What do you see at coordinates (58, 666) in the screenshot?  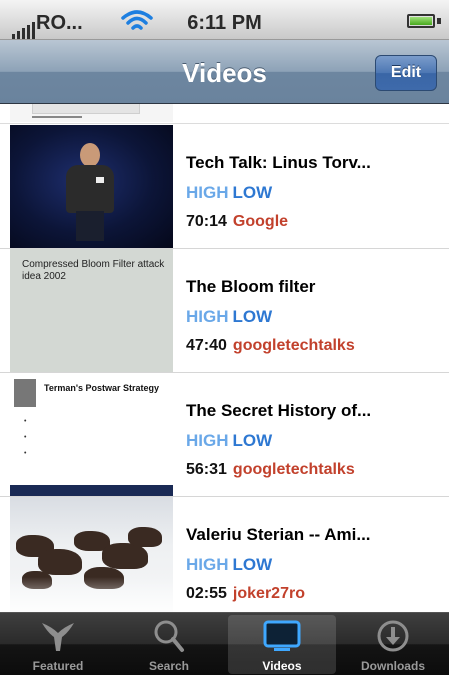 I see `tab-label: Featured` at bounding box center [58, 666].